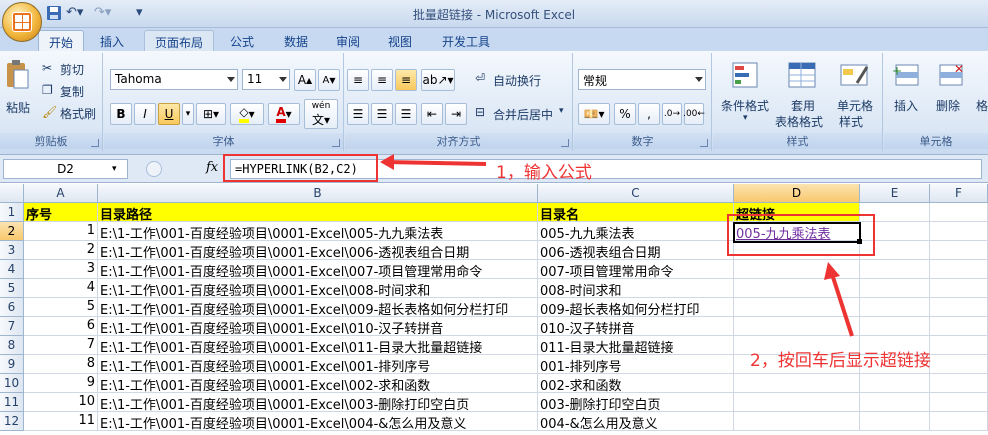 The image size is (988, 435). Describe the element at coordinates (432, 114) in the screenshot. I see `decrease-indent-button: ⇤` at that location.